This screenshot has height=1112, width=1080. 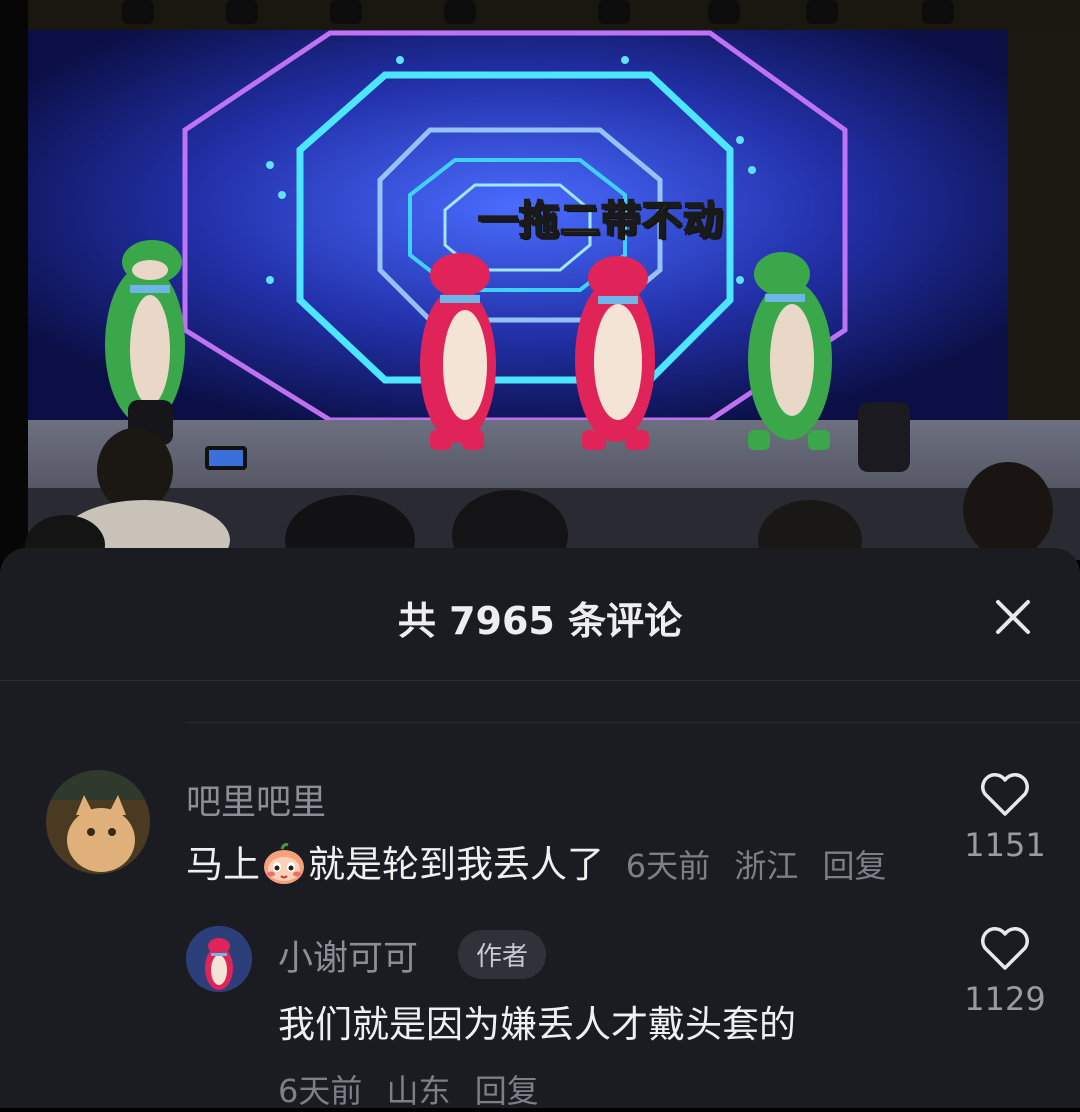 I want to click on comment-text-part: 马上, so click(x=223, y=864).